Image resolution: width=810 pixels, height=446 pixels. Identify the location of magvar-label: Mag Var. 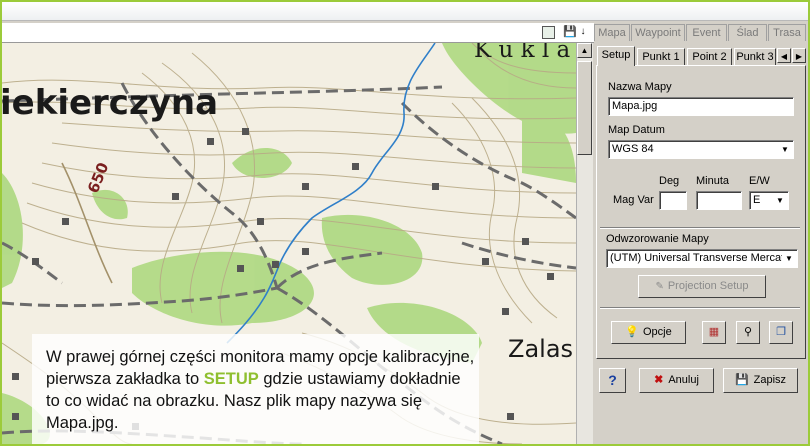
(633, 200).